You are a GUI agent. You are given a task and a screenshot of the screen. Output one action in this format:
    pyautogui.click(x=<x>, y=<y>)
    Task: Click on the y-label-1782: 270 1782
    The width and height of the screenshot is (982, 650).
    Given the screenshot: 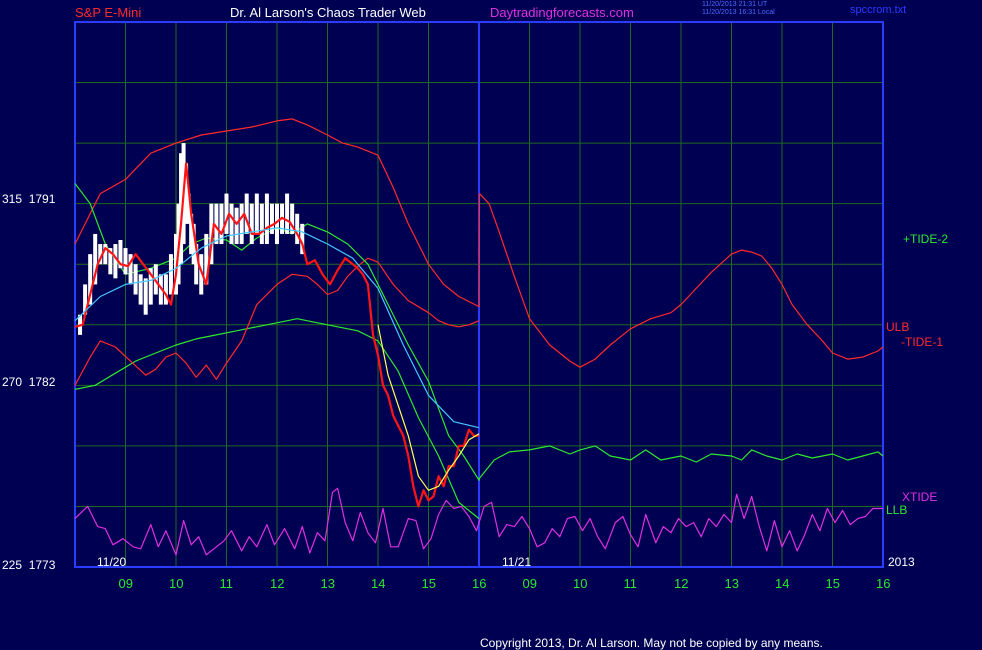 What is the action you would take?
    pyautogui.click(x=28, y=382)
    